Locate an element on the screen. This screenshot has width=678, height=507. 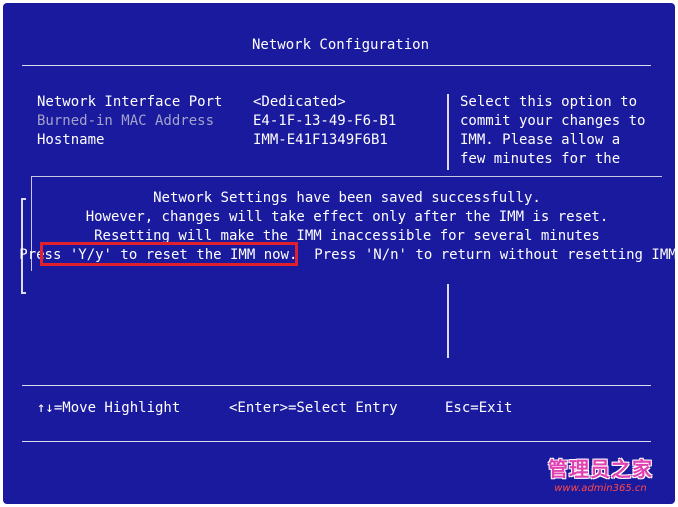
help-panel-divider-lower is located at coordinates (448, 321).